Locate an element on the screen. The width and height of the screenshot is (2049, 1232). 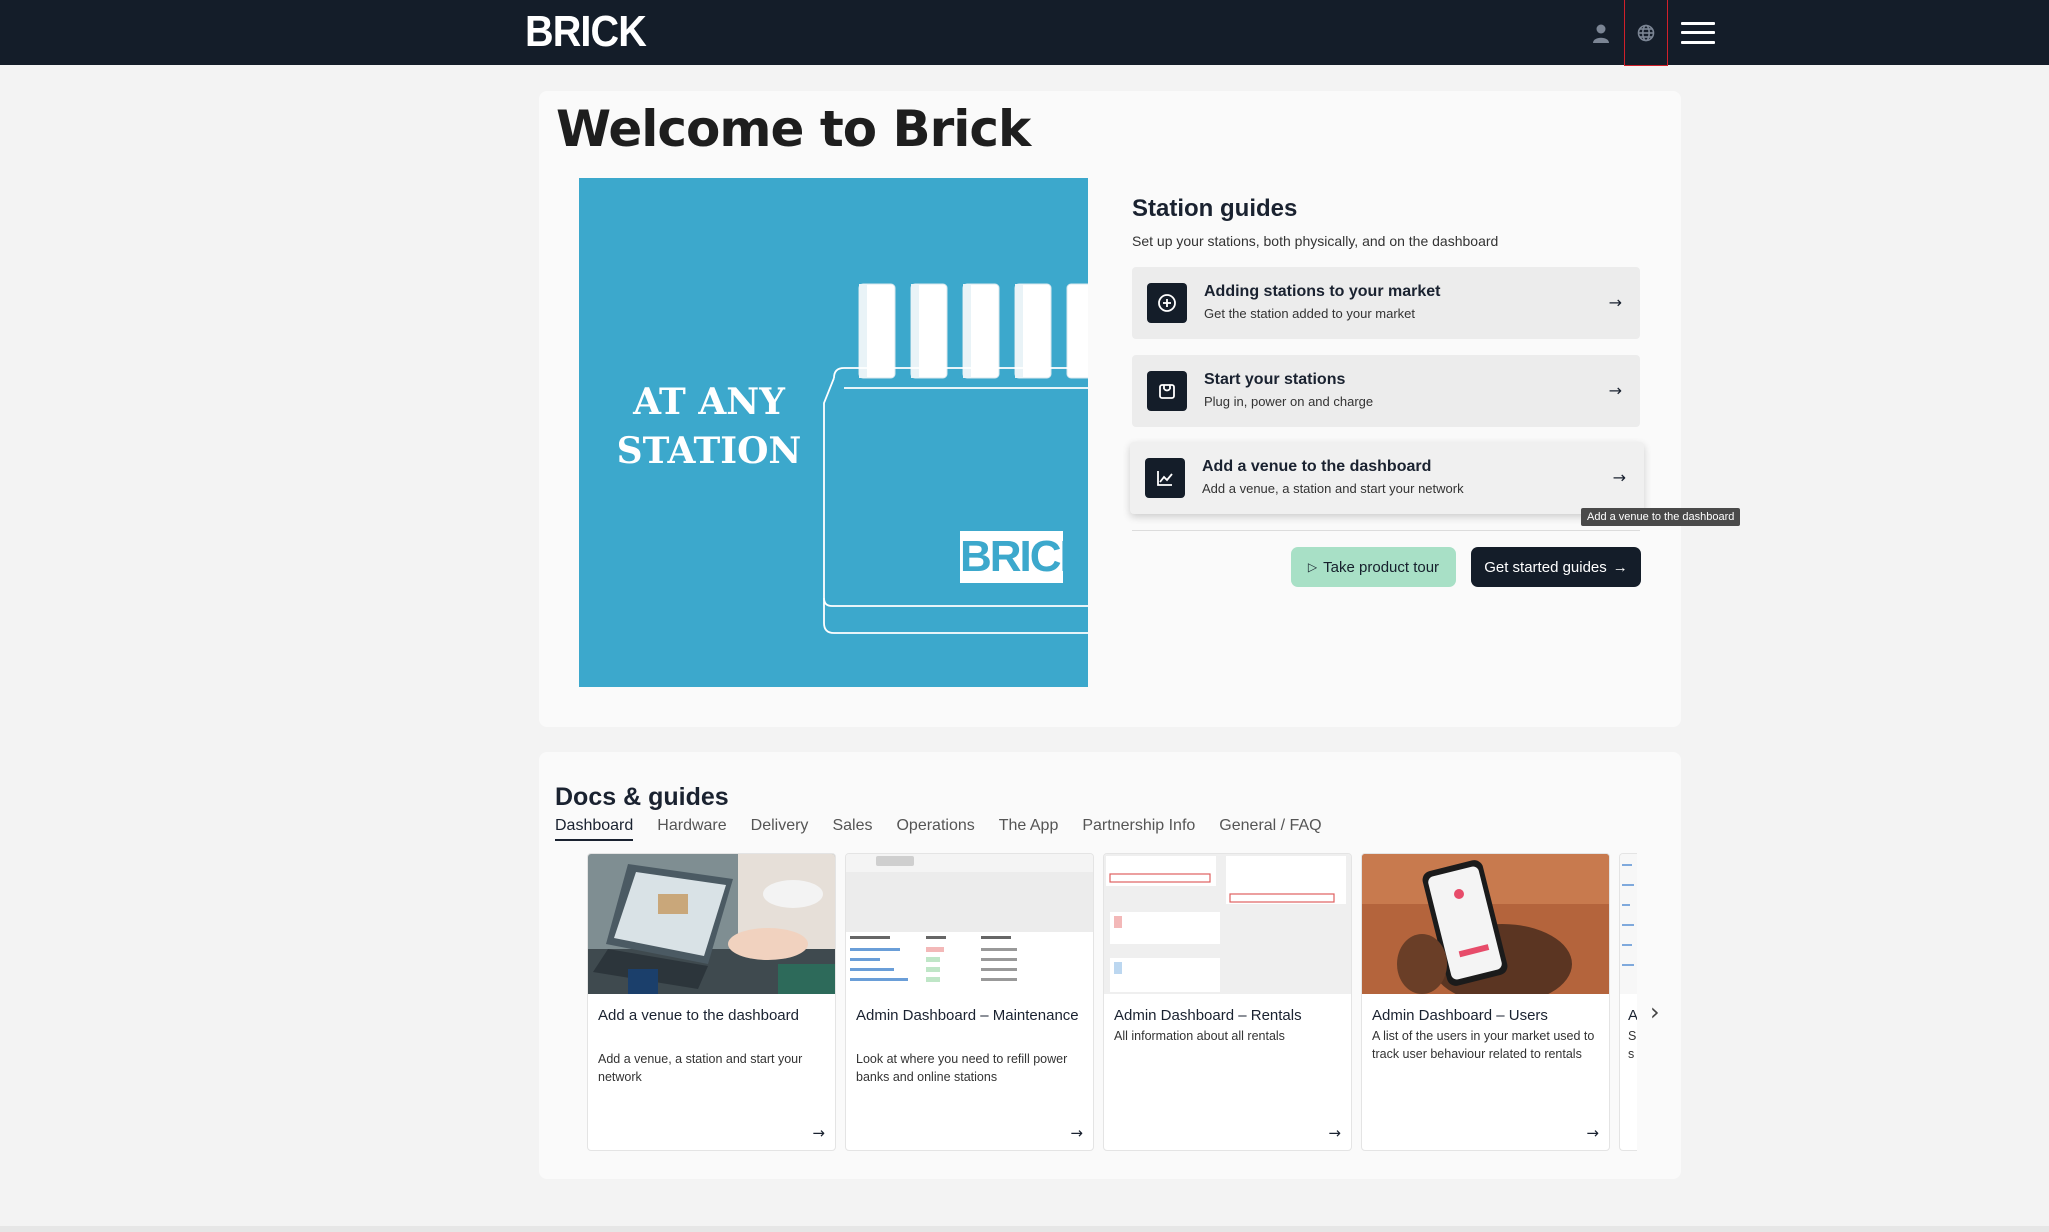
tab-sales: Sales is located at coordinates (852, 829).